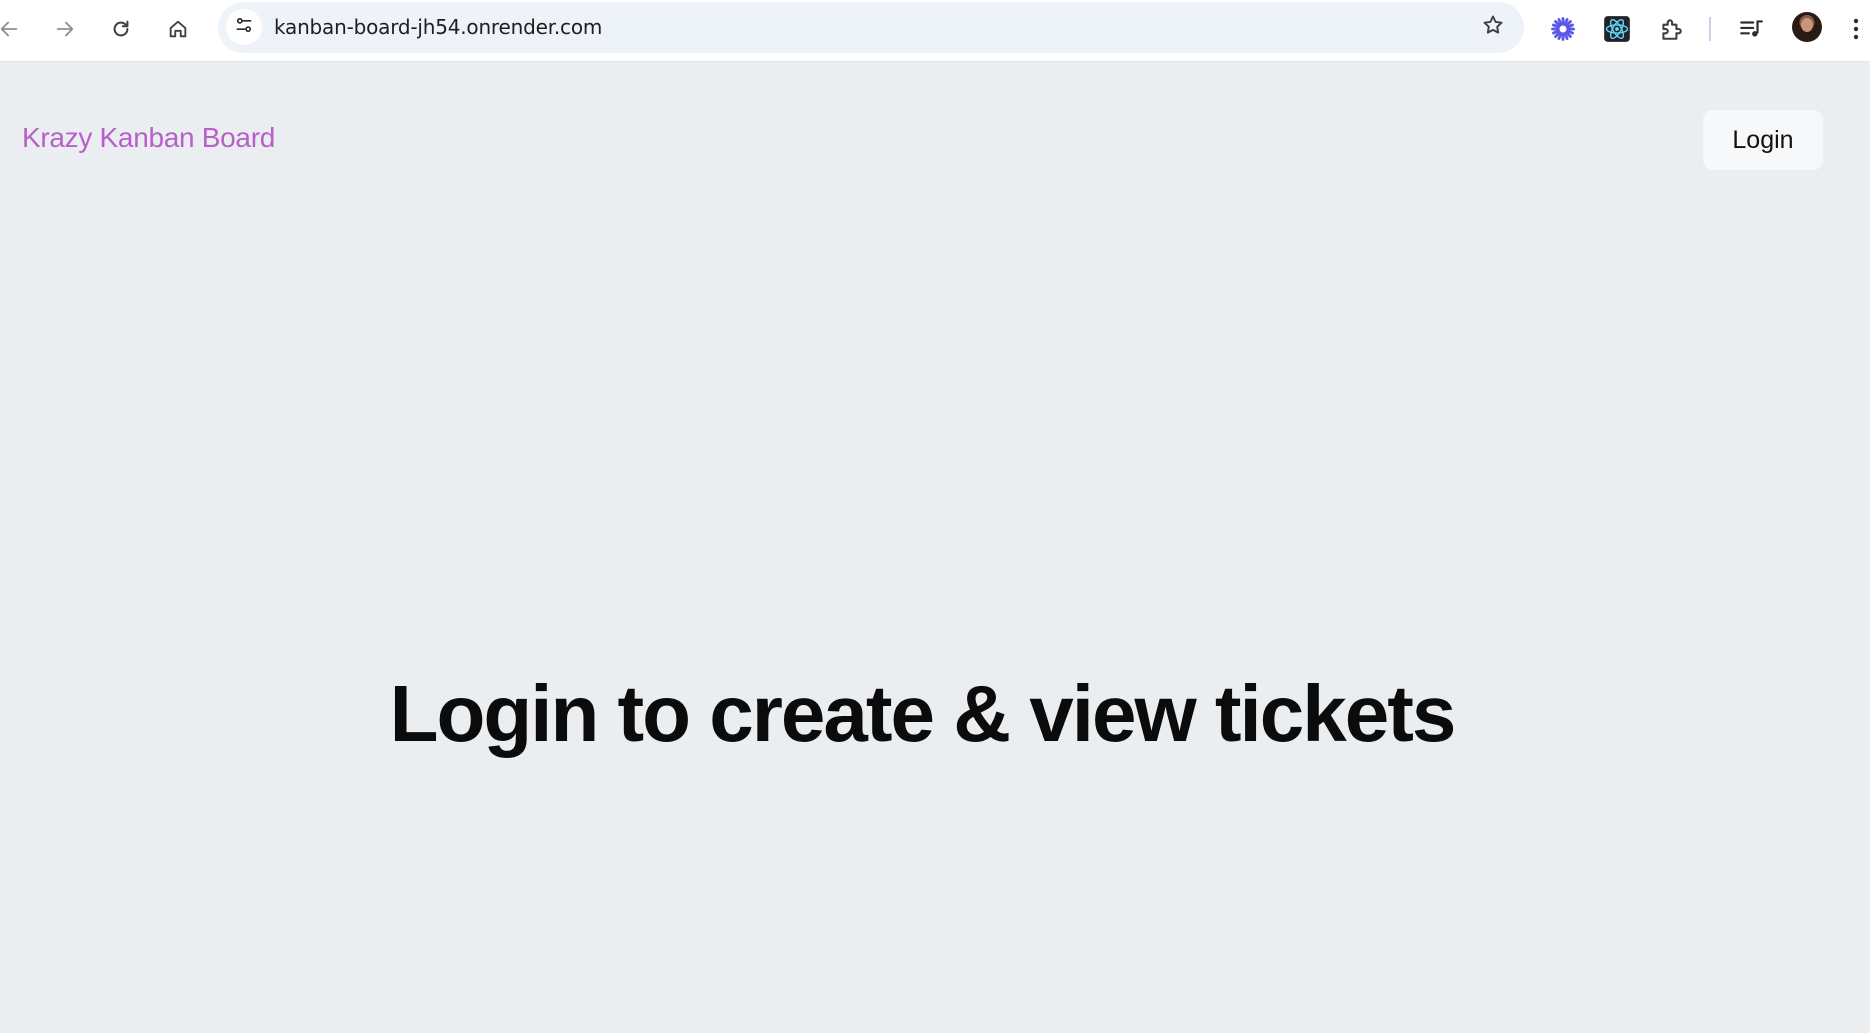  I want to click on kebab-menu-icon, so click(1856, 29).